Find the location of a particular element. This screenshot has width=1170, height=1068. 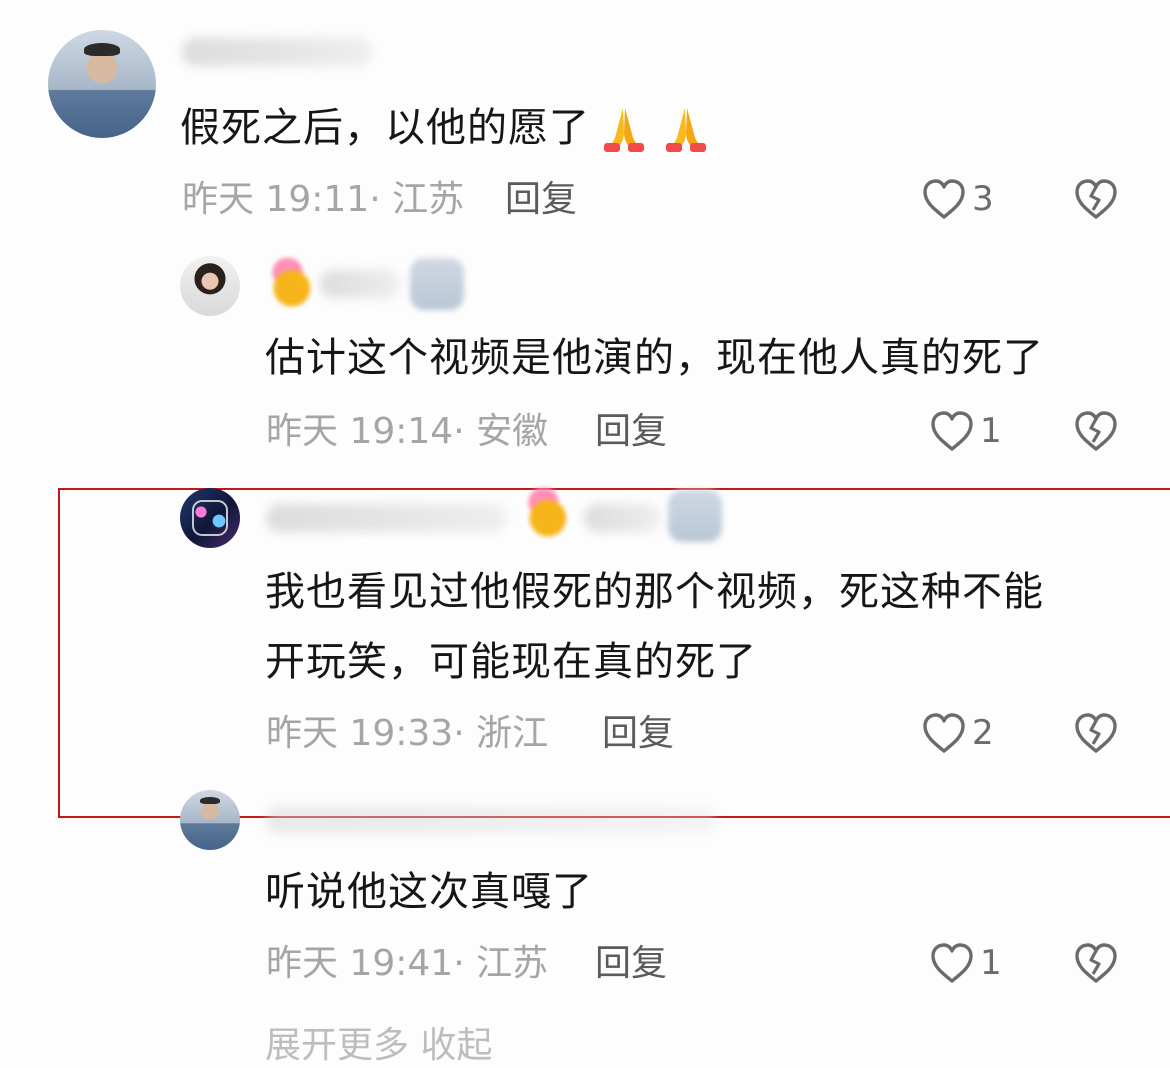

like-button: 2 is located at coordinates (957, 733).